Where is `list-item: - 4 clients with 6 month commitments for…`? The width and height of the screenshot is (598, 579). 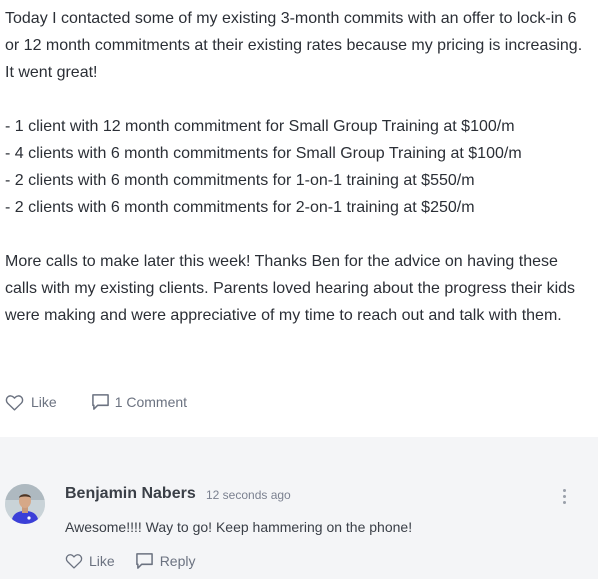 list-item: - 4 clients with 6 month commitments for… is located at coordinates (263, 153).